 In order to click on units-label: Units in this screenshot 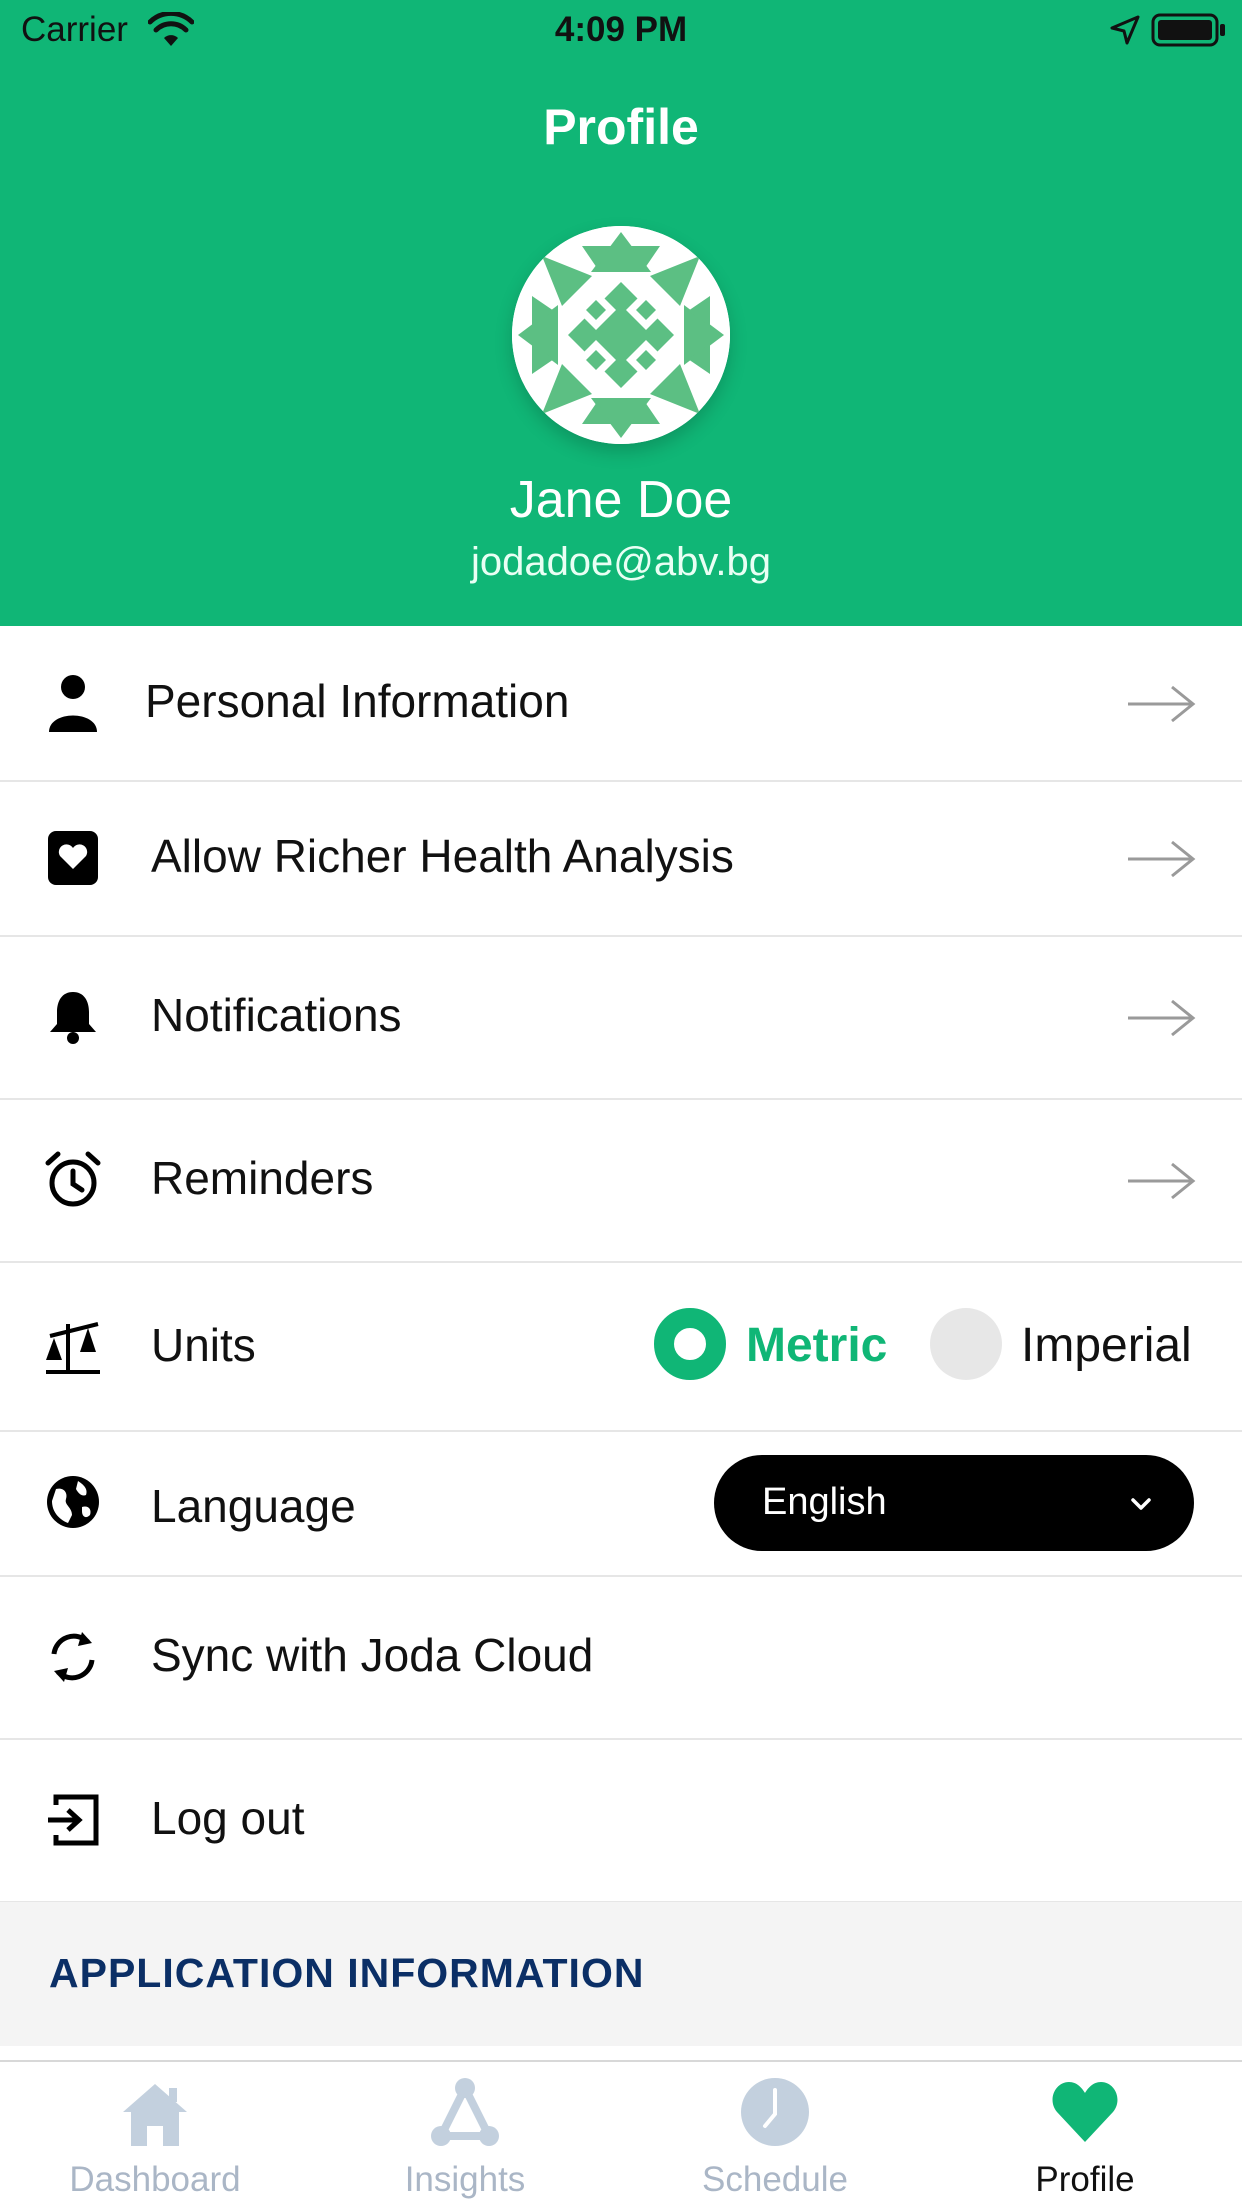, I will do `click(203, 1345)`.